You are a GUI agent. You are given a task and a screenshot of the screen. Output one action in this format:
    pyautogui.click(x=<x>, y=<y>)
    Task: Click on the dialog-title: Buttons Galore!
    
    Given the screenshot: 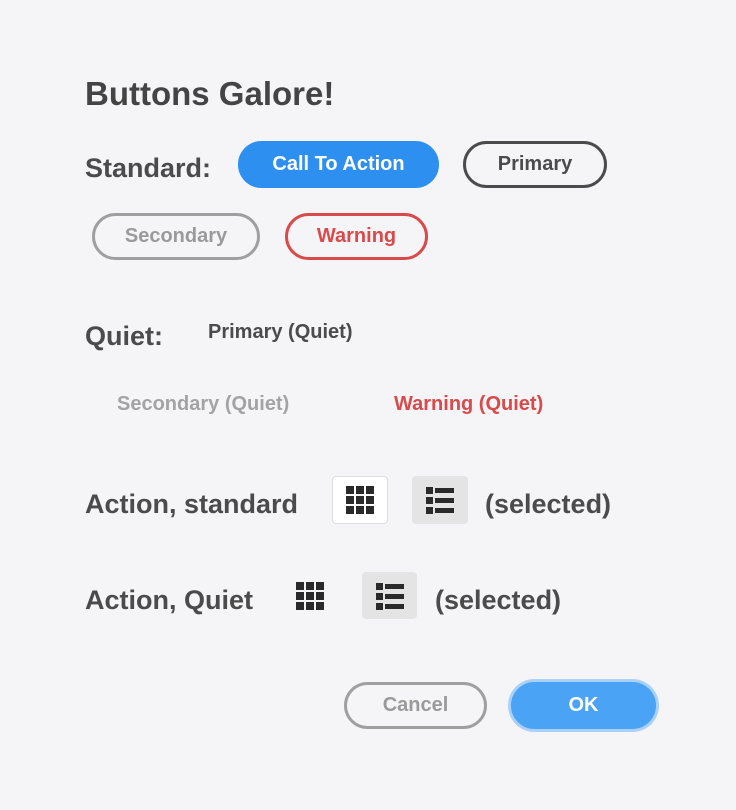 What is the action you would take?
    pyautogui.click(x=210, y=93)
    